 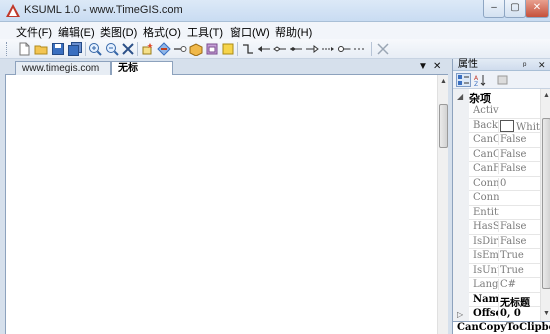 I want to click on property-row: IsDirtyFalse, so click(x=504, y=242).